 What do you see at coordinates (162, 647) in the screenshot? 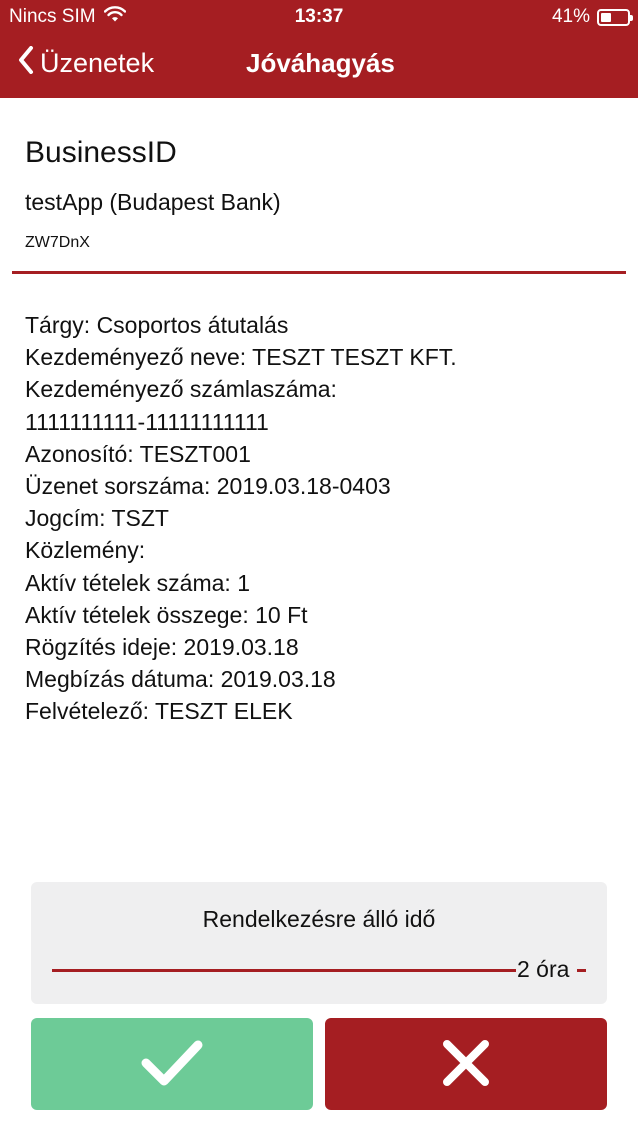
I see `detail-line: Rögzítés ideje: 2019.03.18` at bounding box center [162, 647].